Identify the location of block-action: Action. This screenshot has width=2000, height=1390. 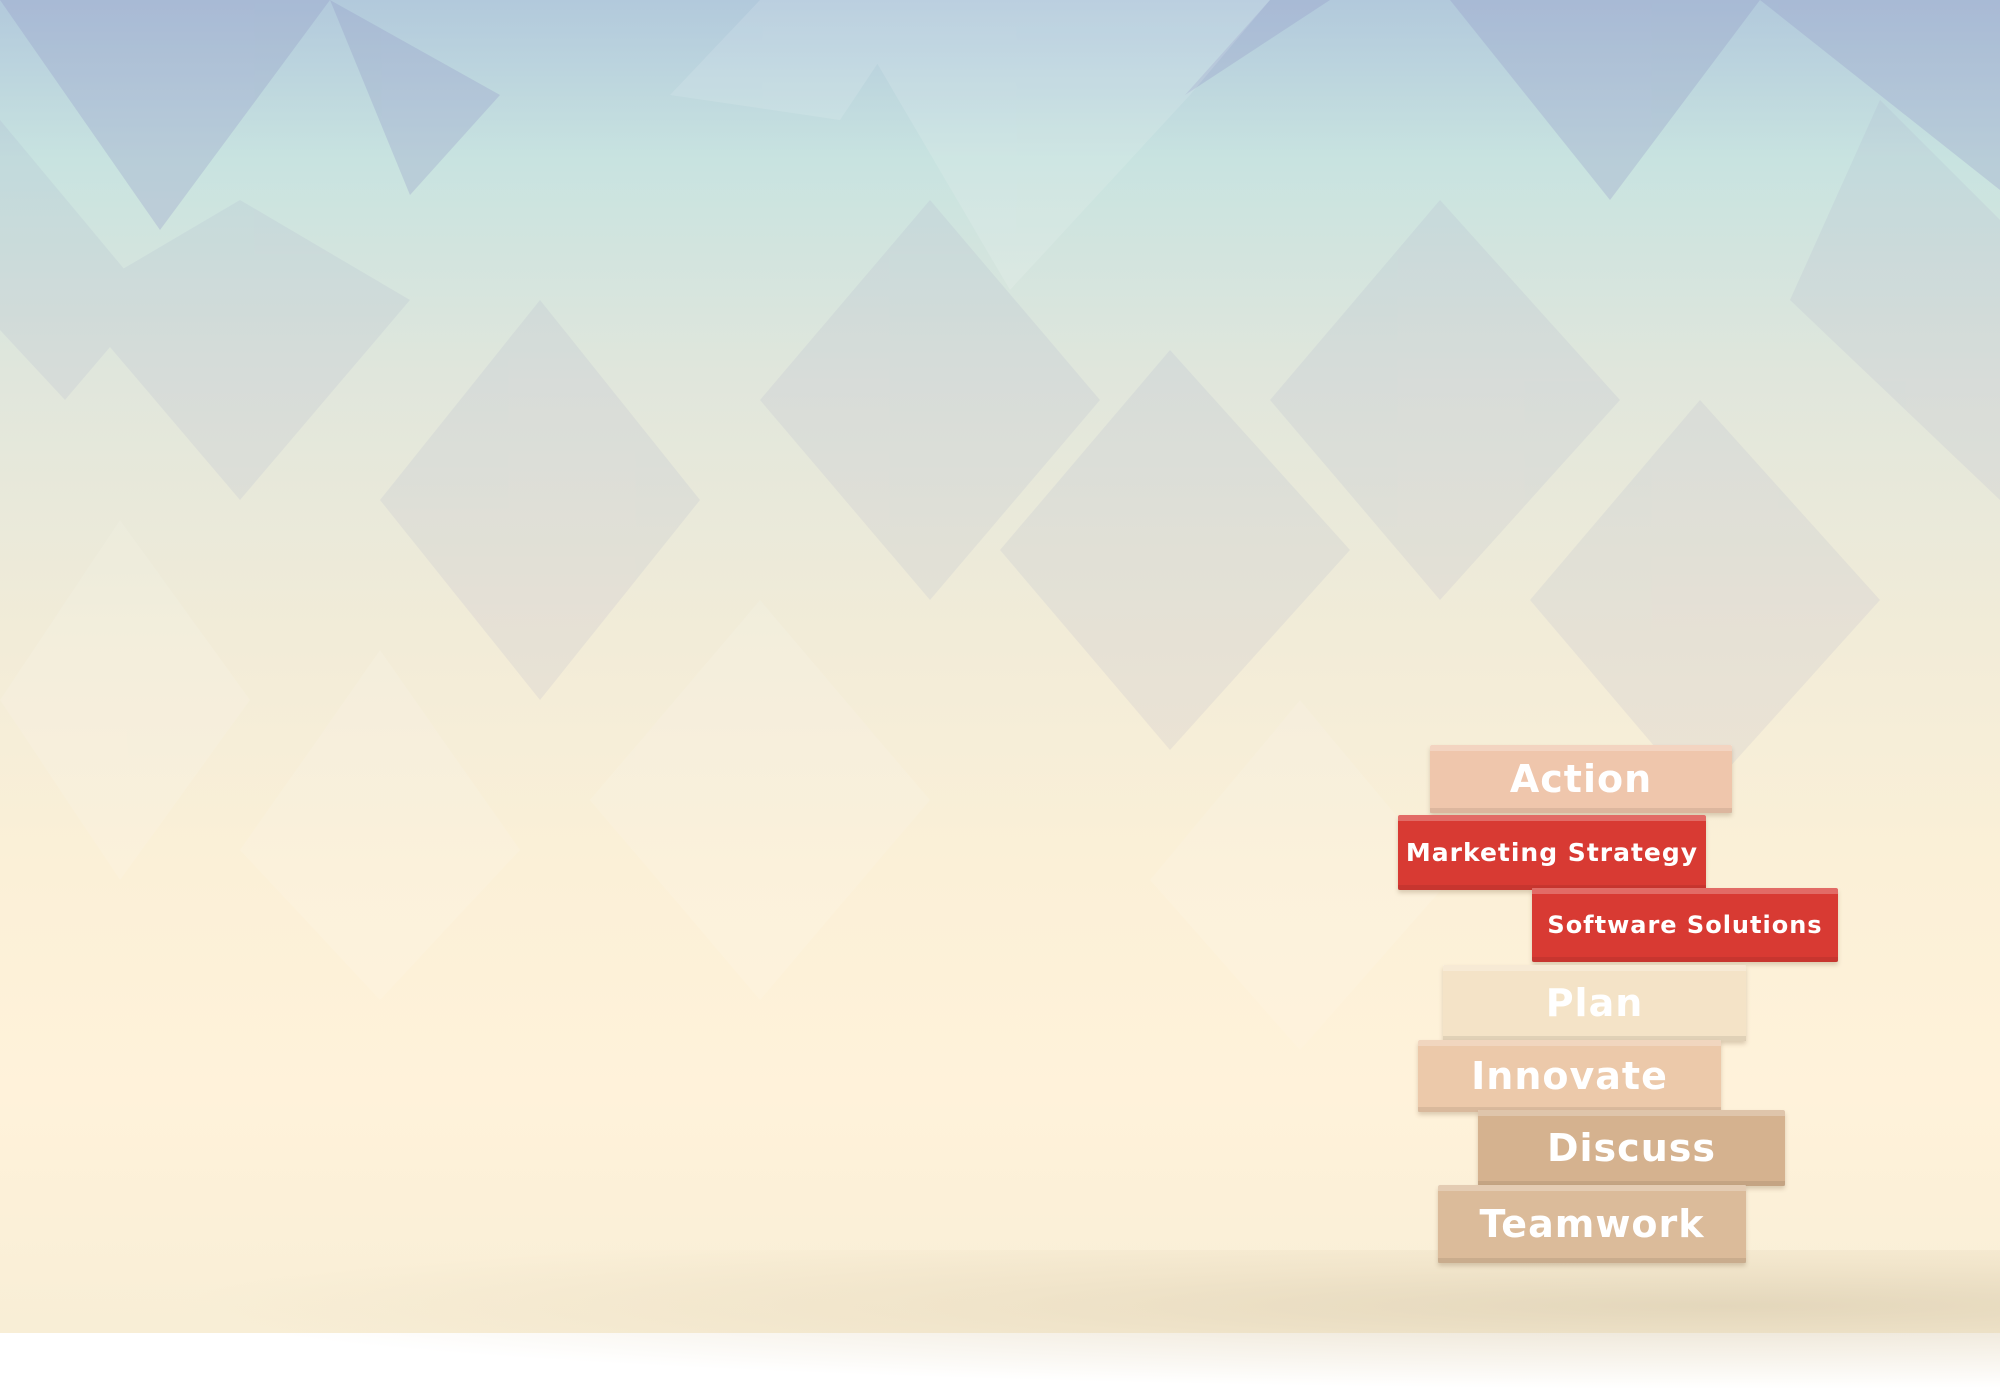
(1581, 779).